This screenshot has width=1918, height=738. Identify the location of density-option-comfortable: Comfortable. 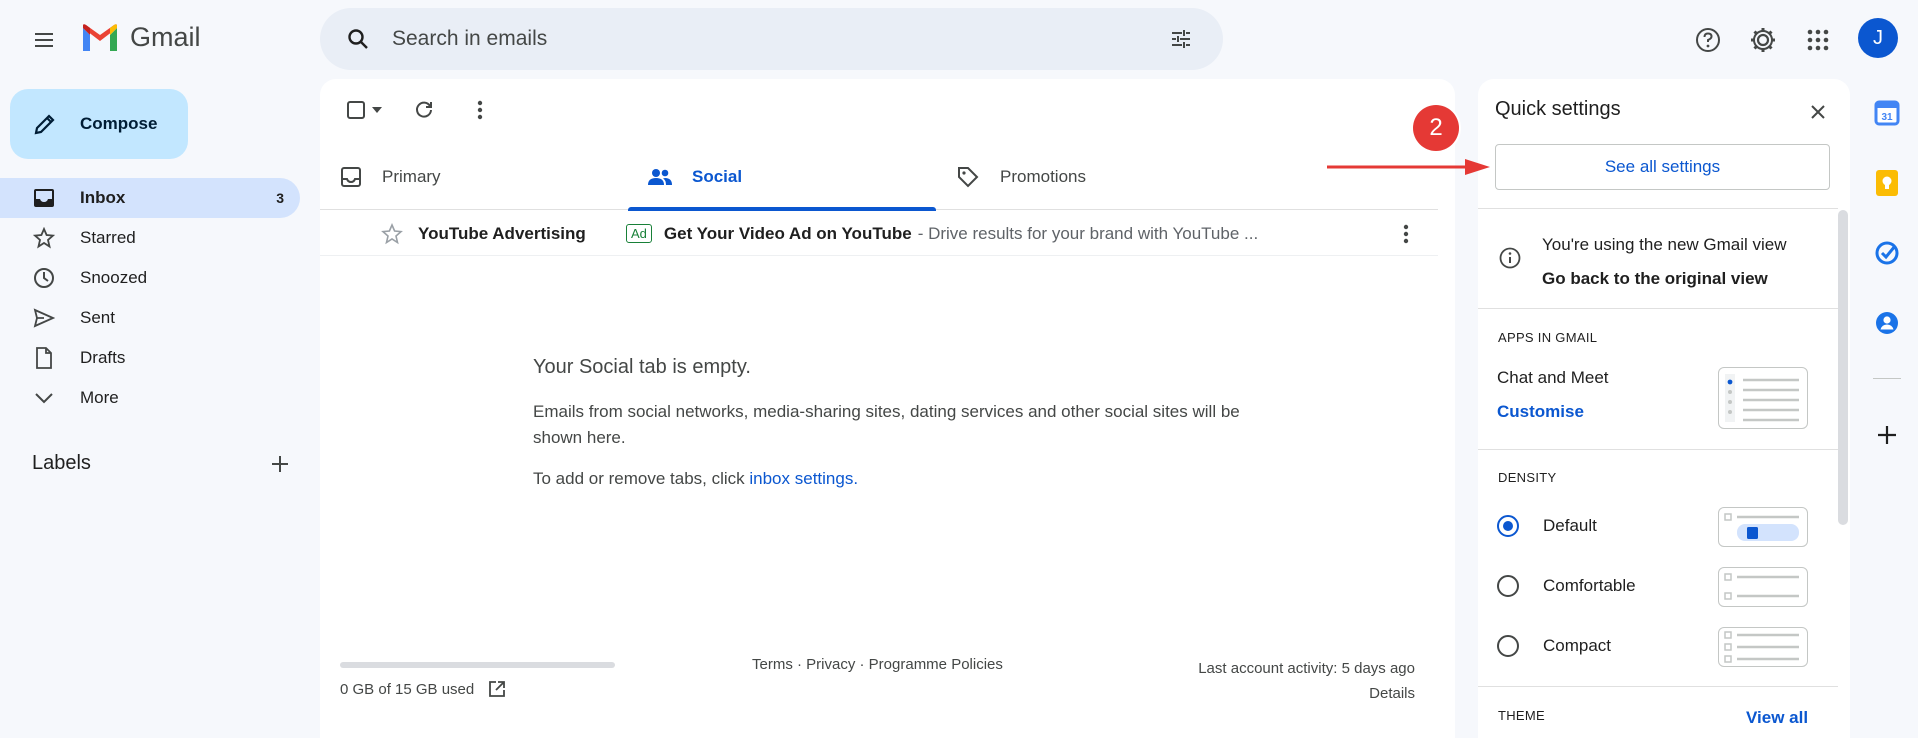
(1566, 586).